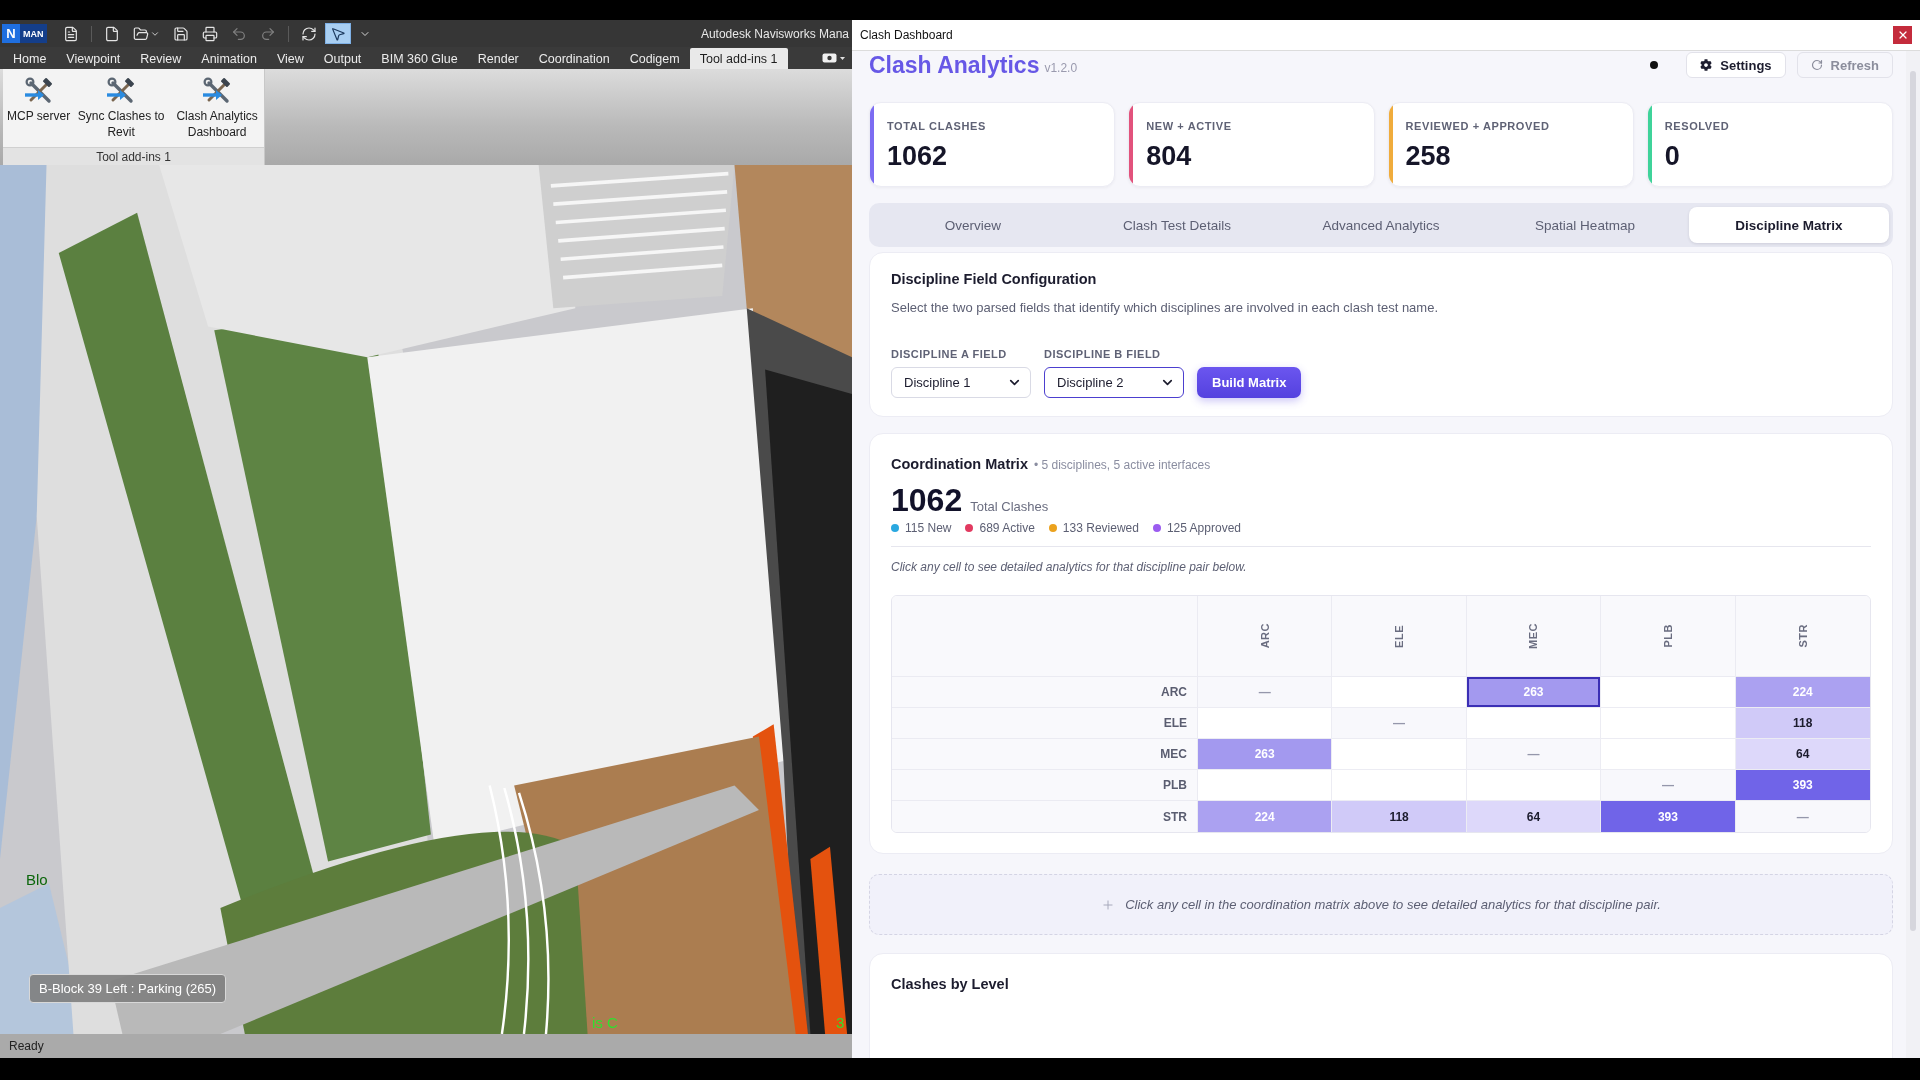 This screenshot has width=1920, height=1080. I want to click on ribbon-tab: Viewpoint, so click(93, 58).